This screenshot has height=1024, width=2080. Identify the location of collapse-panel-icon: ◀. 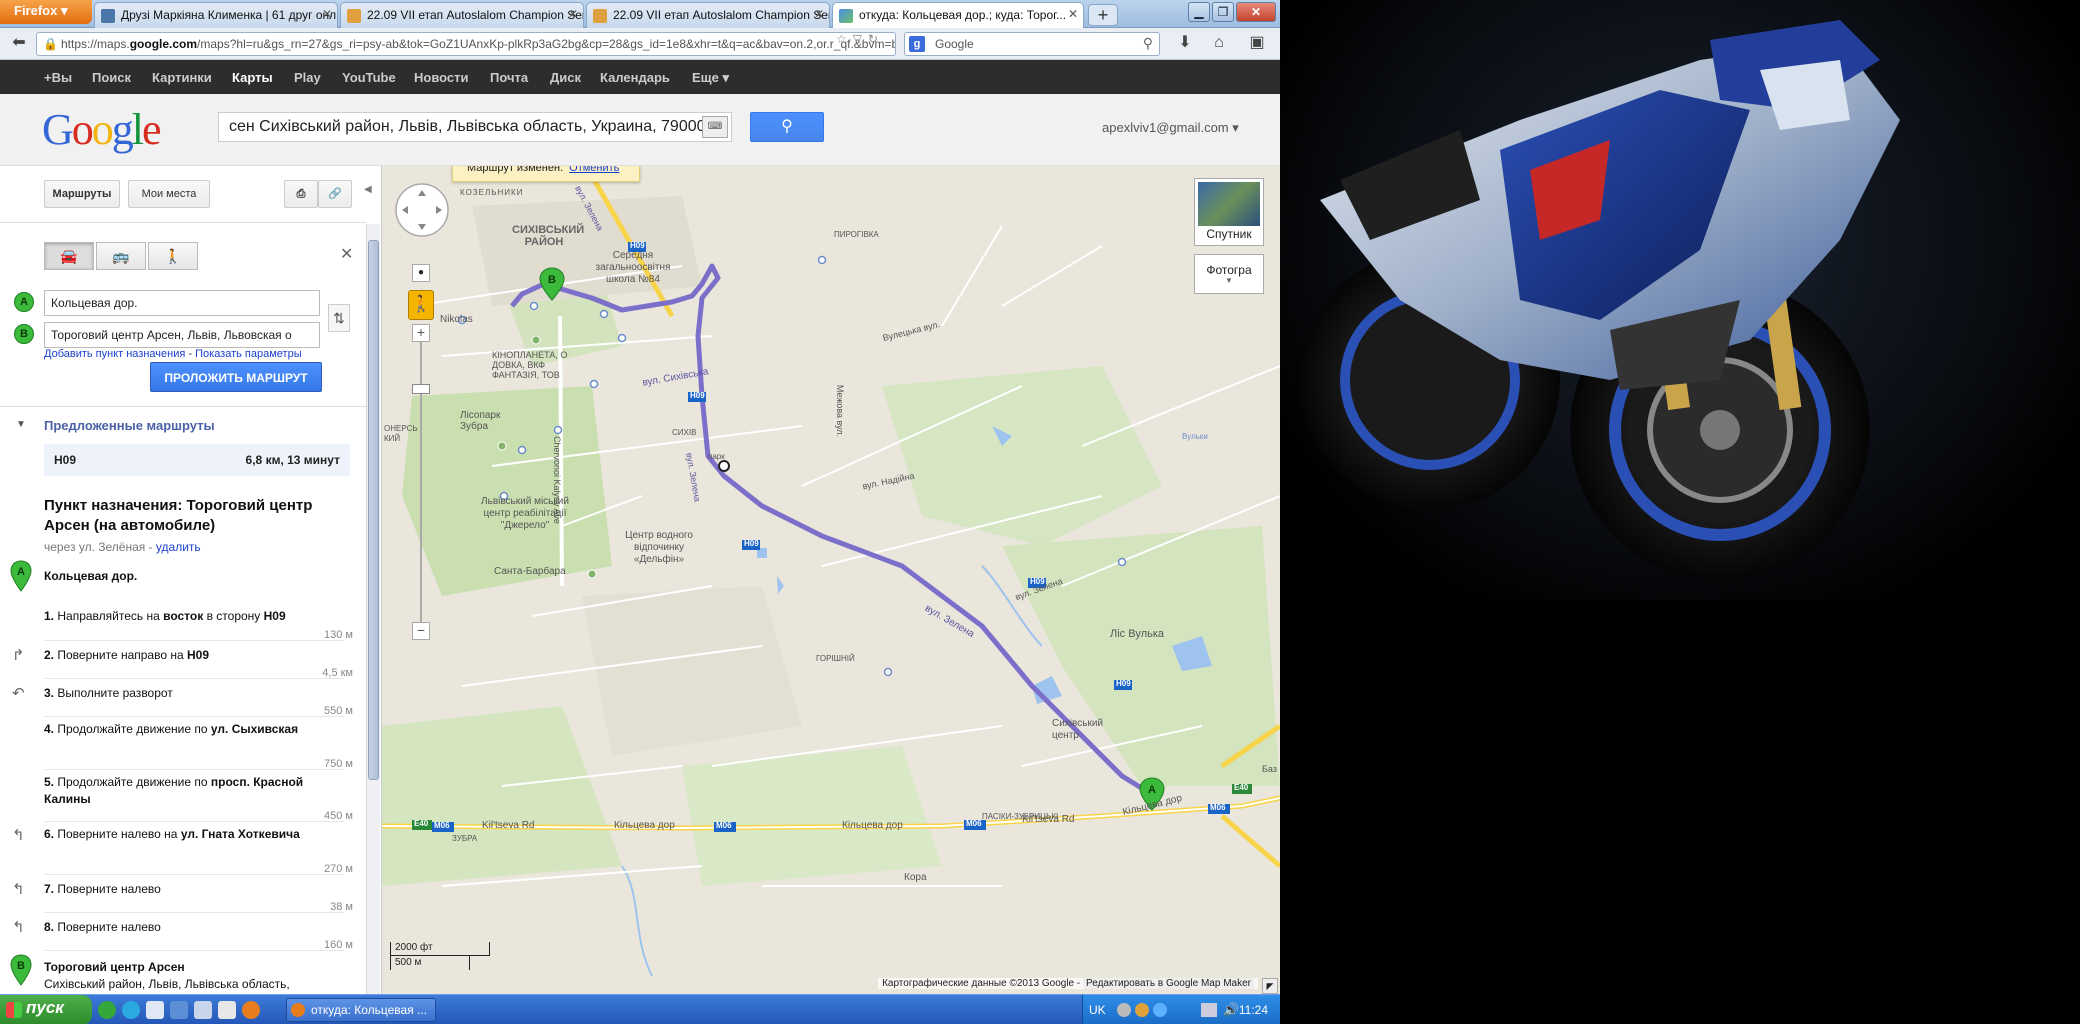
(368, 189).